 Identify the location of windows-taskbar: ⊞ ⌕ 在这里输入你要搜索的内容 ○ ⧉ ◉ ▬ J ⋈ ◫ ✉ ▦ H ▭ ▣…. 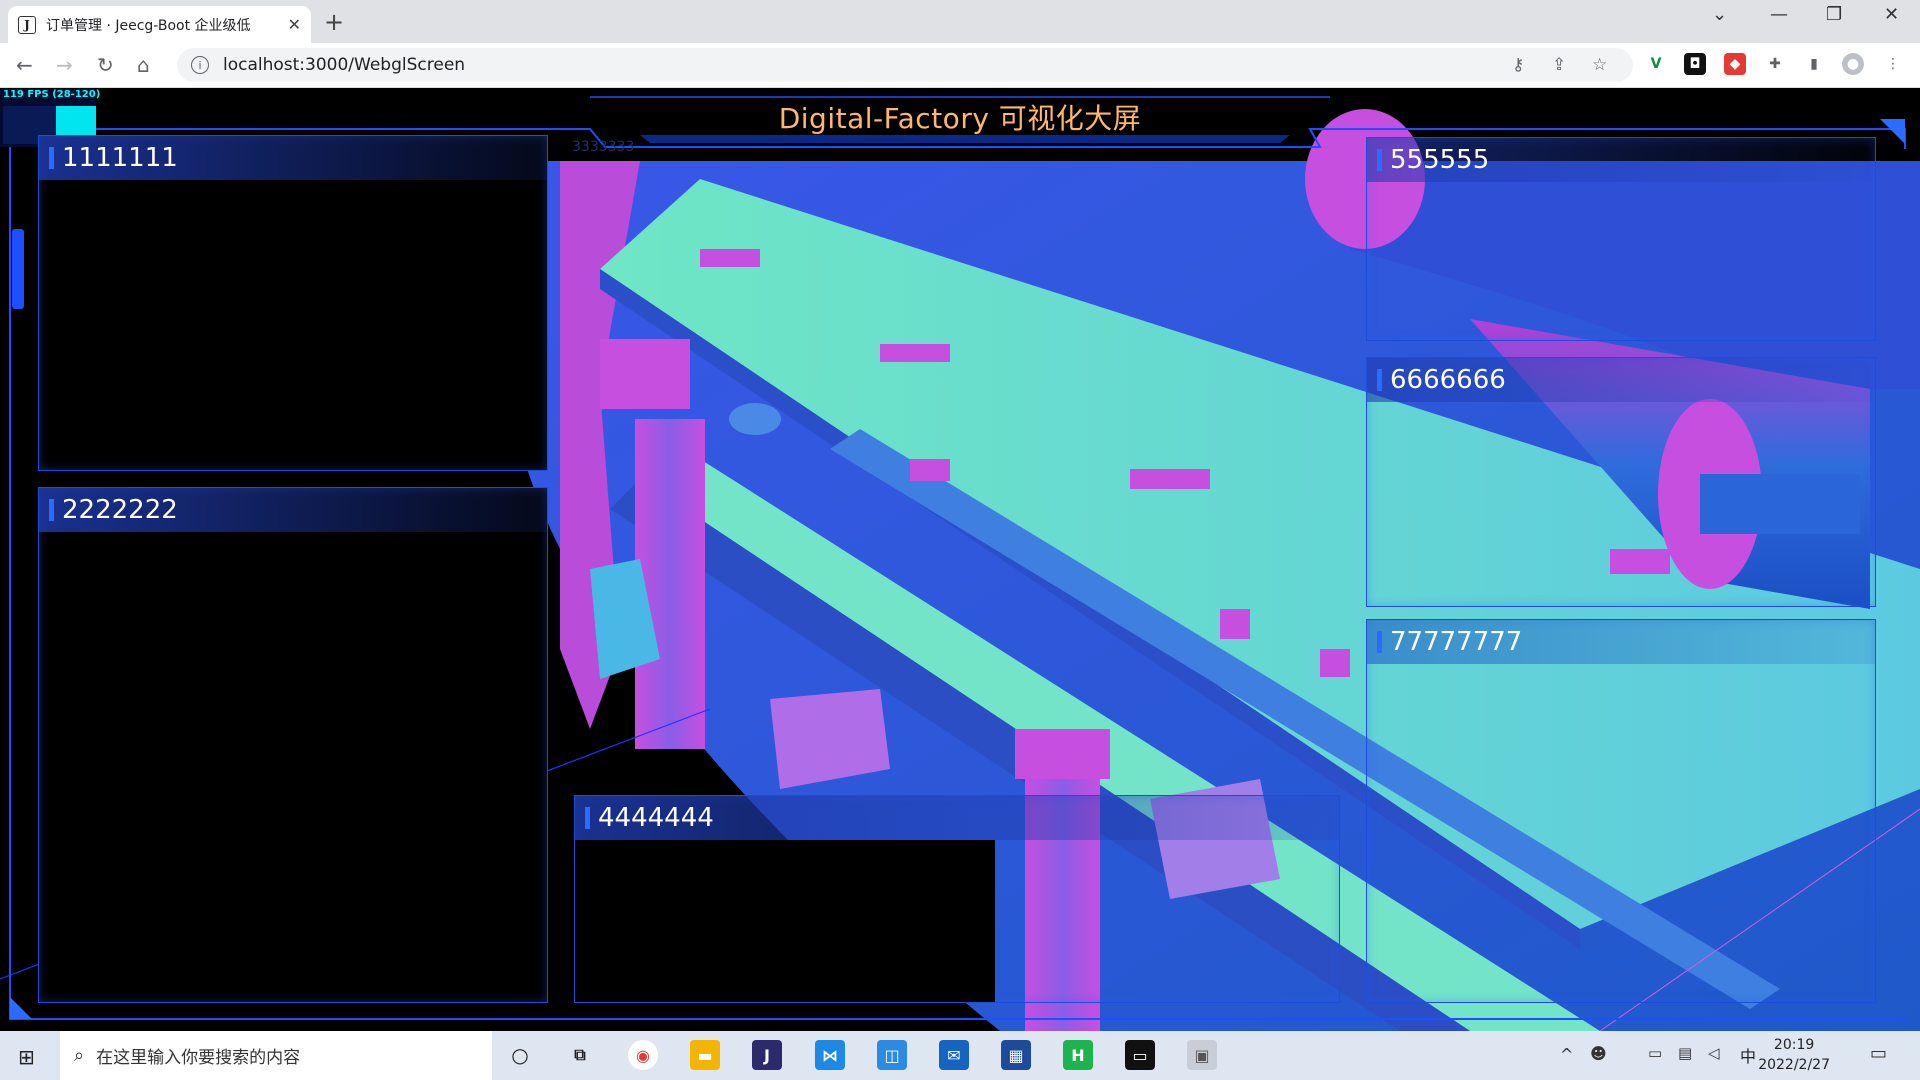
(960, 1055).